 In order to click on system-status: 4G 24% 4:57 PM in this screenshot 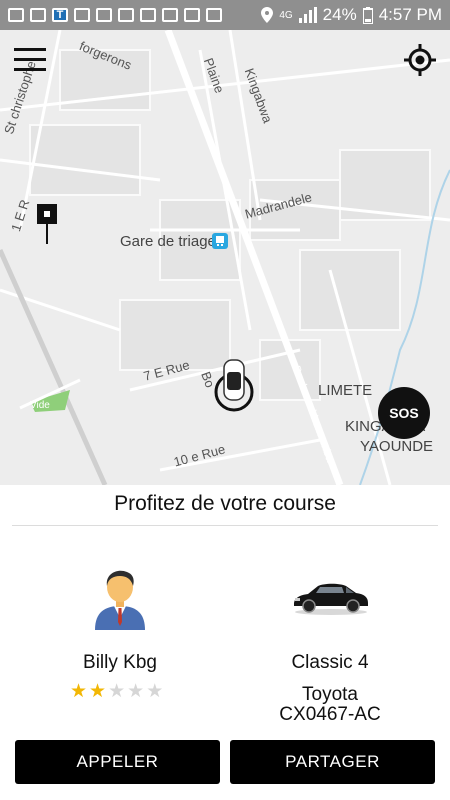, I will do `click(355, 15)`.